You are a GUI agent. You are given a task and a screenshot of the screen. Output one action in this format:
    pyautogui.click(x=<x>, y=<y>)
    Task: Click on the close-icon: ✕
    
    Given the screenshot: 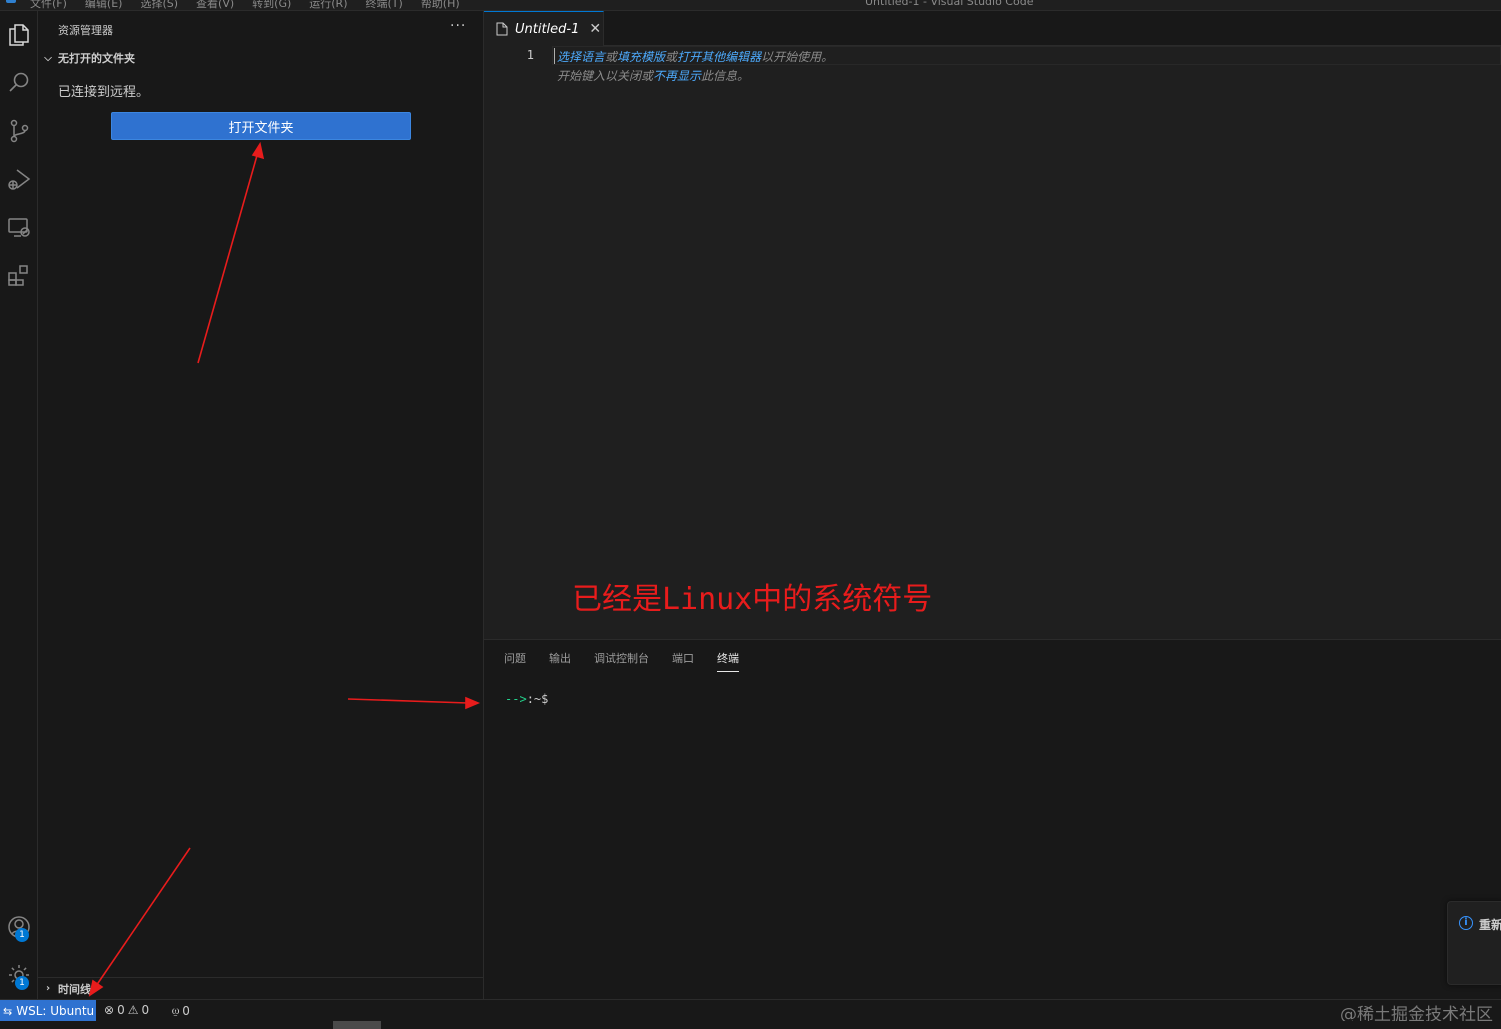 What is the action you would take?
    pyautogui.click(x=595, y=29)
    